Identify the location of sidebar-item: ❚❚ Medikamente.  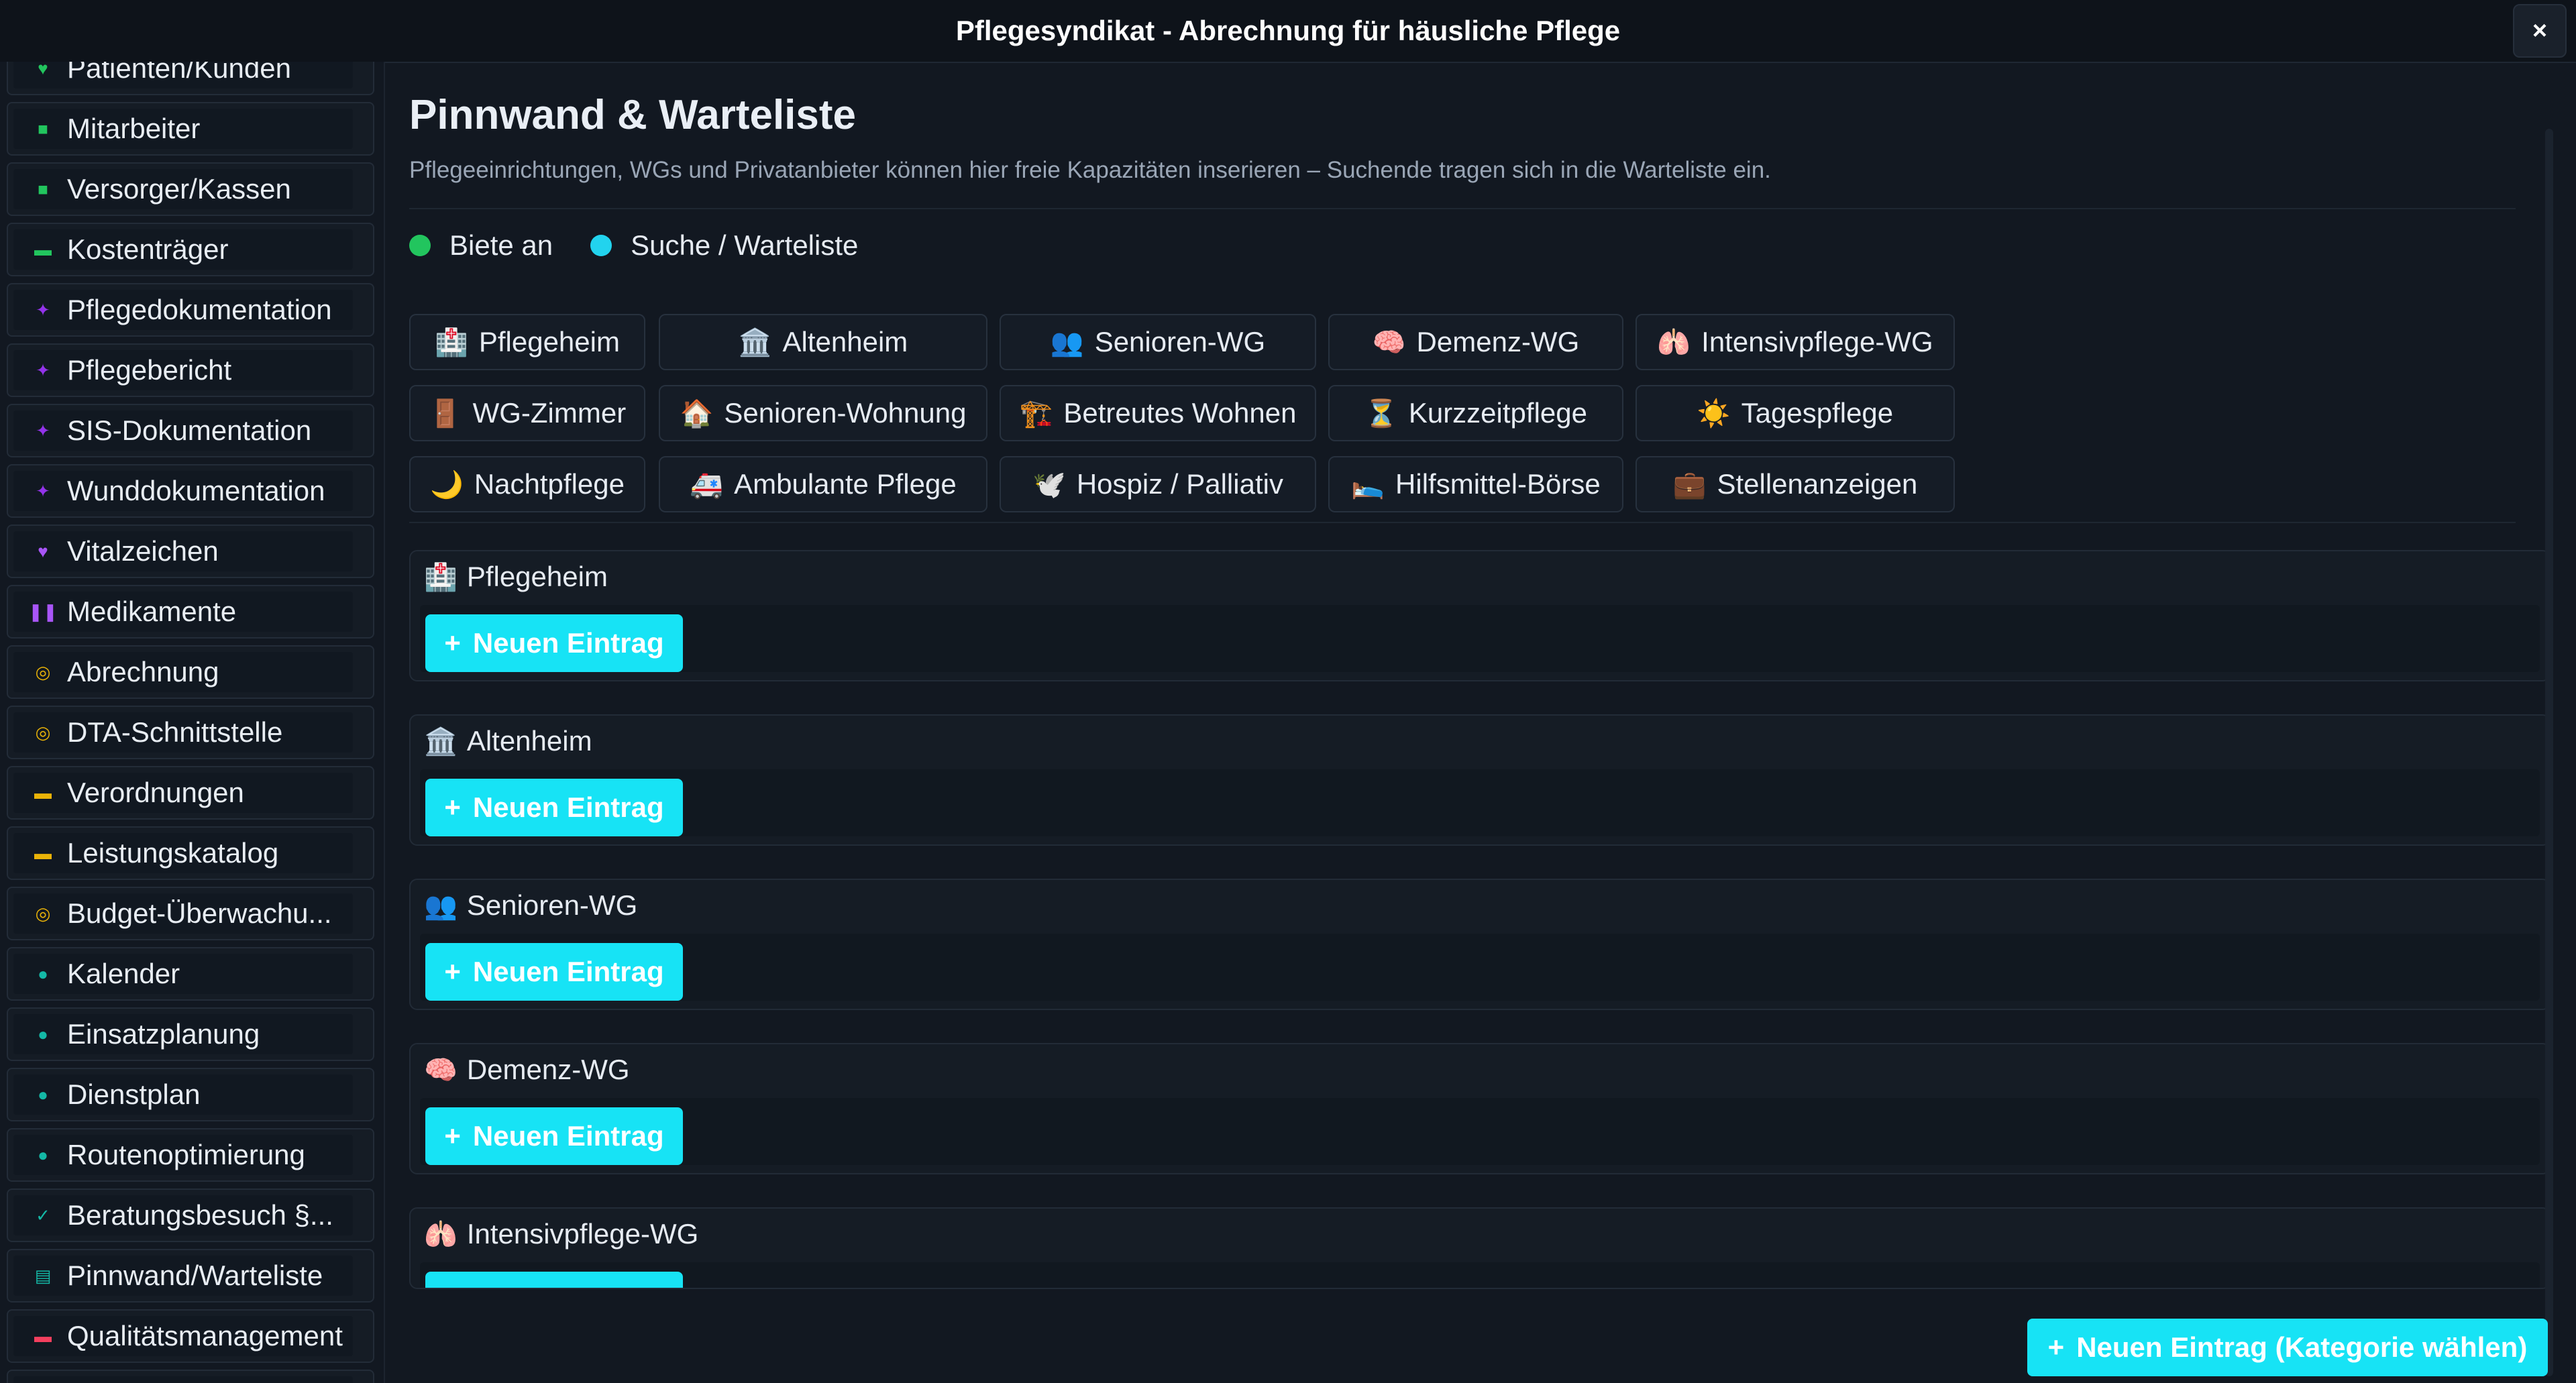
(190, 612).